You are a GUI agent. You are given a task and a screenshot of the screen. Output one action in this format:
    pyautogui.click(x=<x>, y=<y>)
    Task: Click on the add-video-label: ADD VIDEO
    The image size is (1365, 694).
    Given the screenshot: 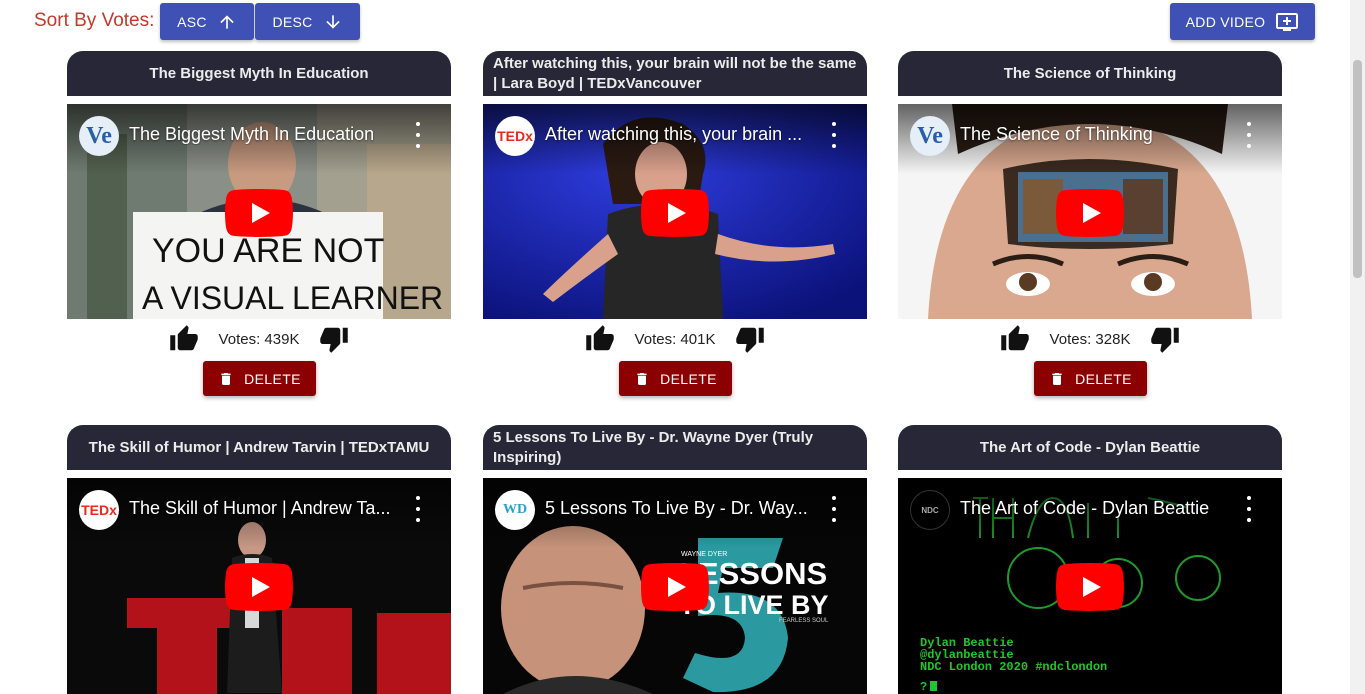 What is the action you would take?
    pyautogui.click(x=1225, y=21)
    